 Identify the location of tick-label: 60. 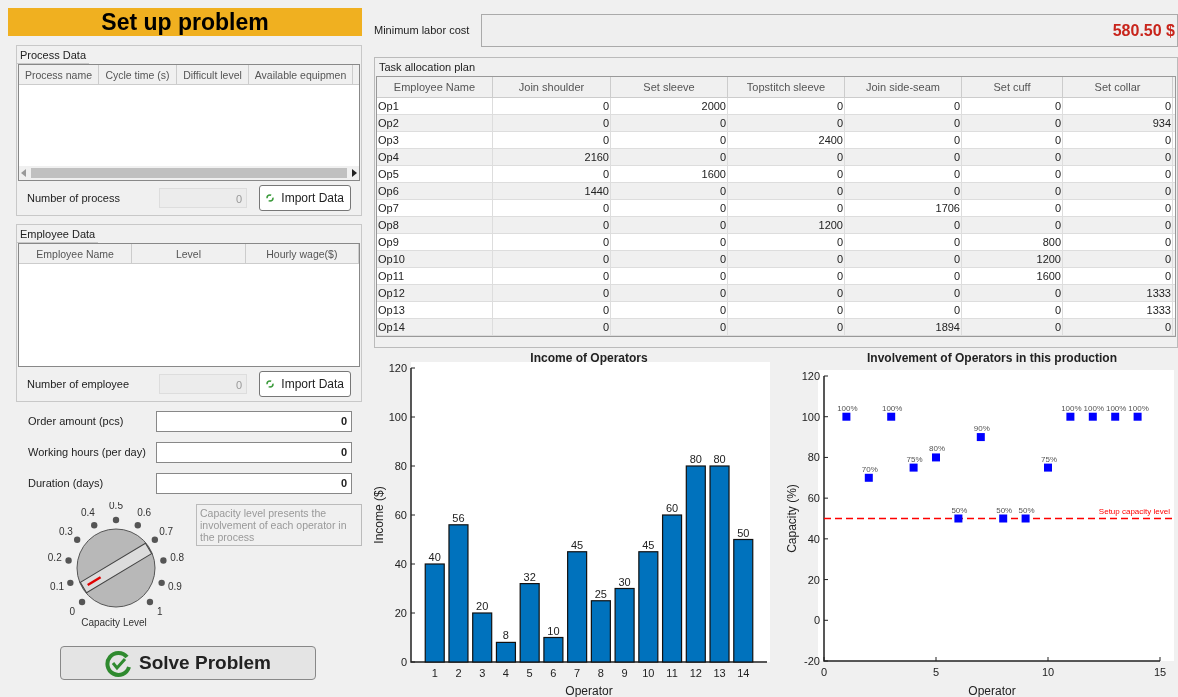
(813, 498).